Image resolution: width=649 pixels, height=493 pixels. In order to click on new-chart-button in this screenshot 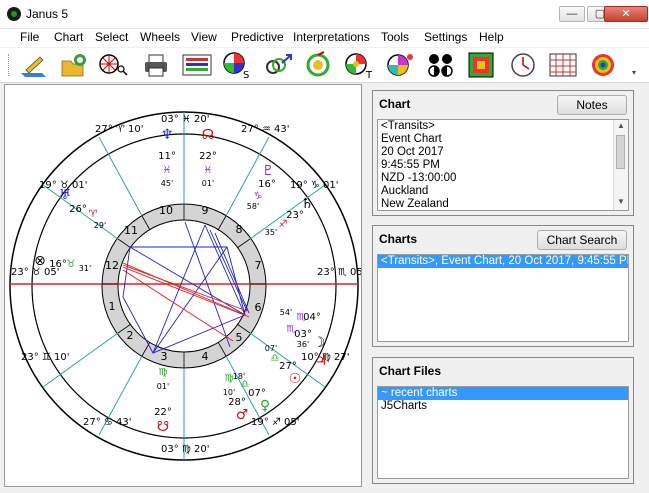, I will do `click(33, 65)`.